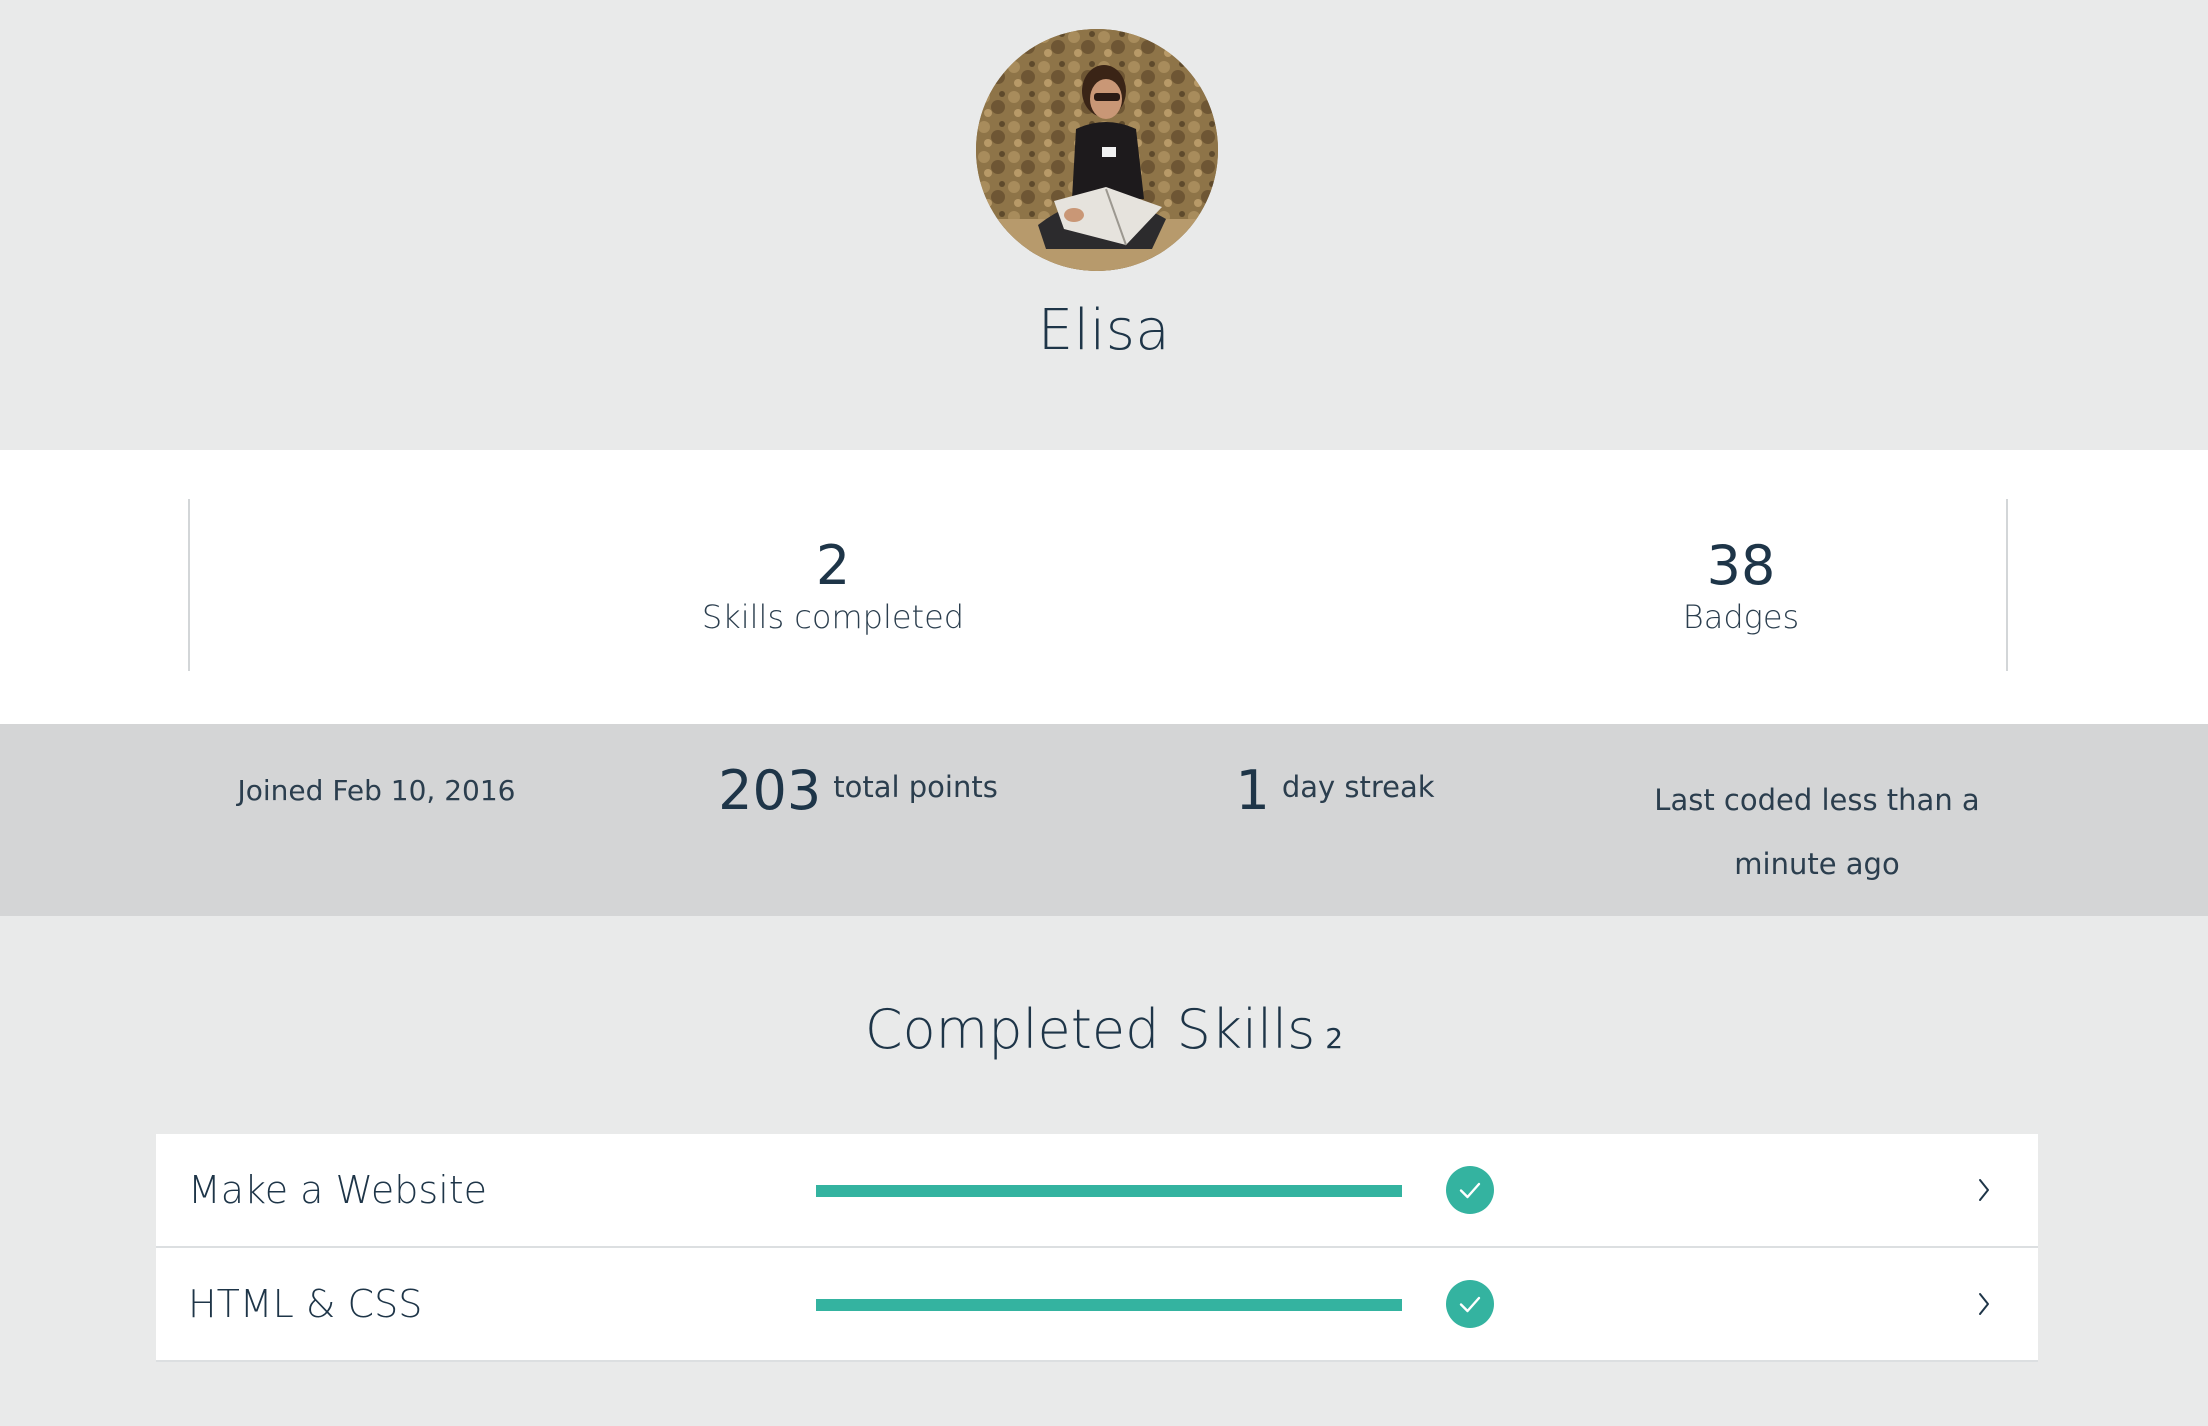  I want to click on skills-completed-label: Skills completed, so click(833, 617).